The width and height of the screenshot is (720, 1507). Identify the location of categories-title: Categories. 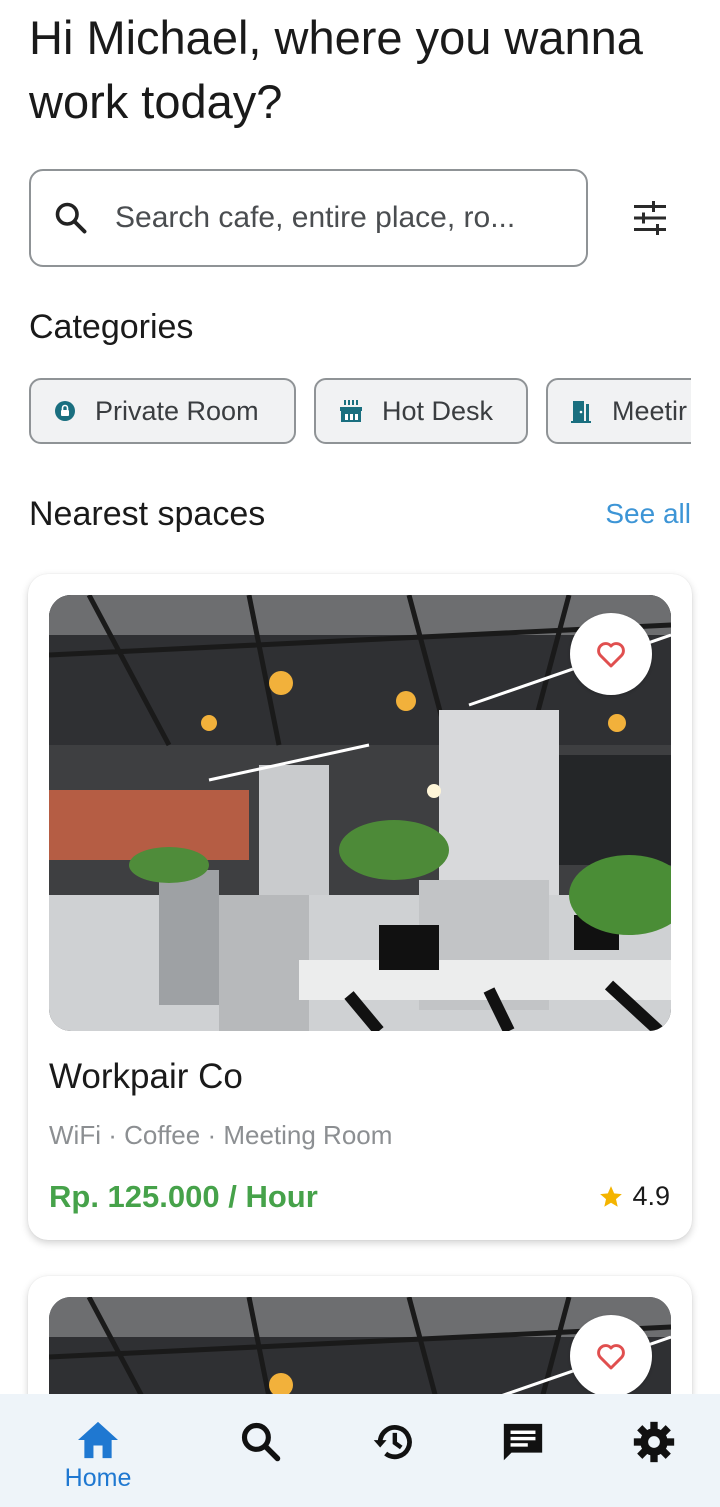
(111, 327).